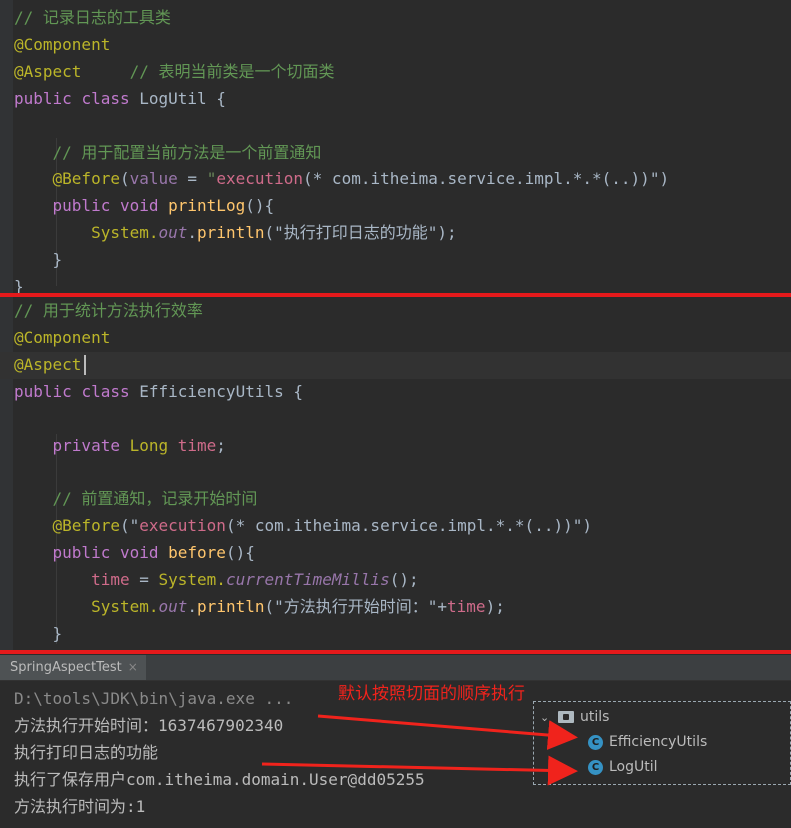 The image size is (791, 828). I want to click on code-token: // 记录日志的工具类, so click(92, 17).